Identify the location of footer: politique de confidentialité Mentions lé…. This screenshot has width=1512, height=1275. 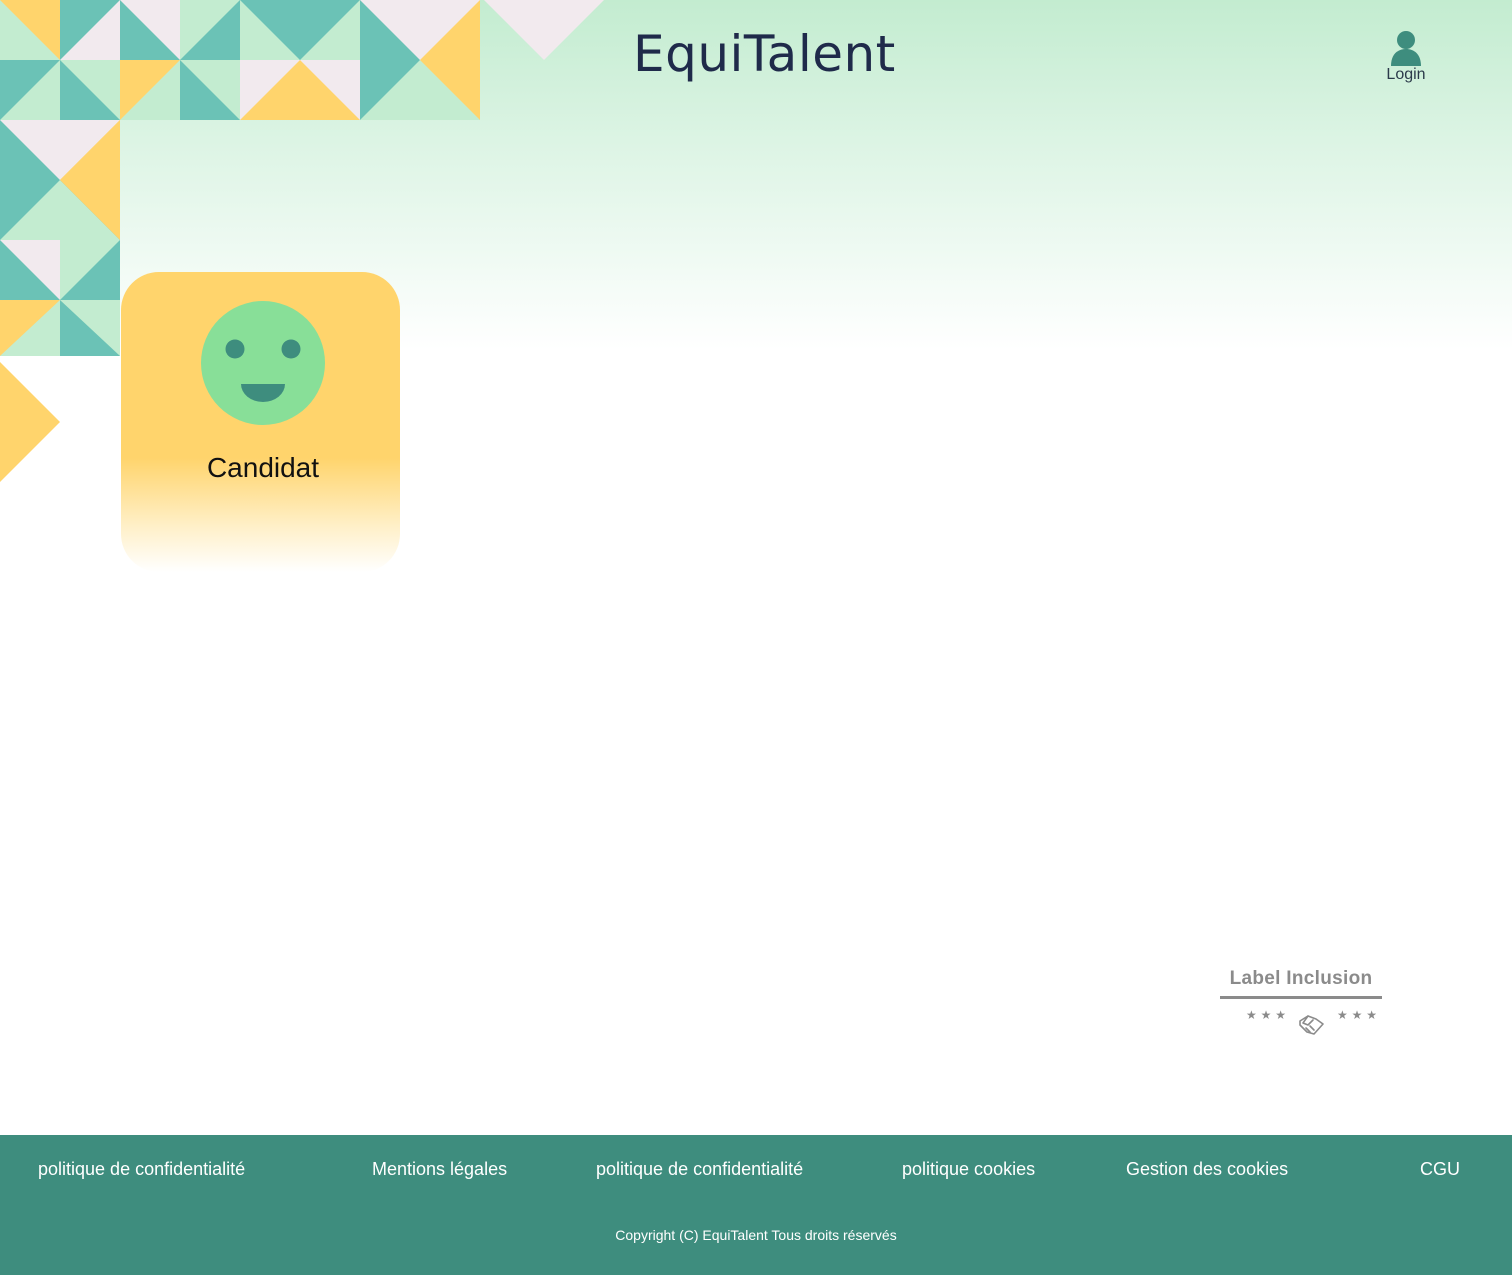
(756, 1205).